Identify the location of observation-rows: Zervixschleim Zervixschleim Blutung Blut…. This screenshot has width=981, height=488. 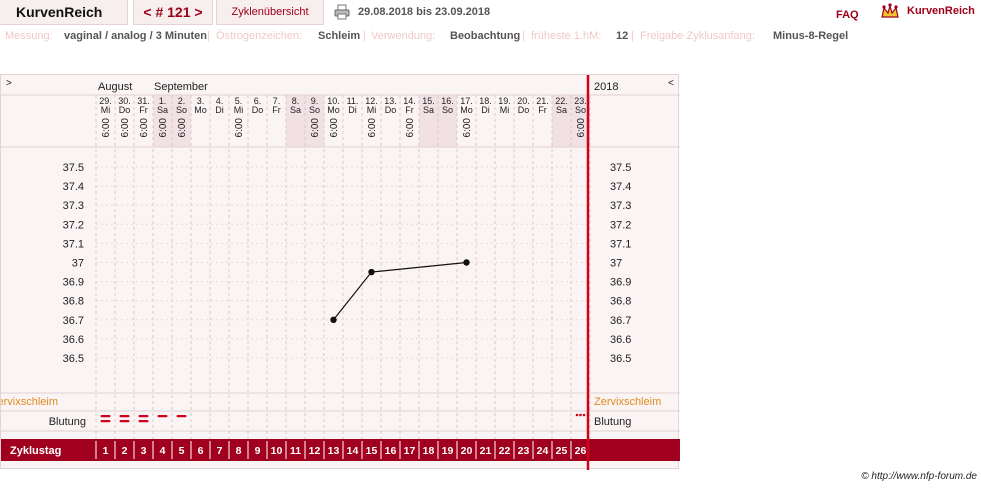
(331, 412).